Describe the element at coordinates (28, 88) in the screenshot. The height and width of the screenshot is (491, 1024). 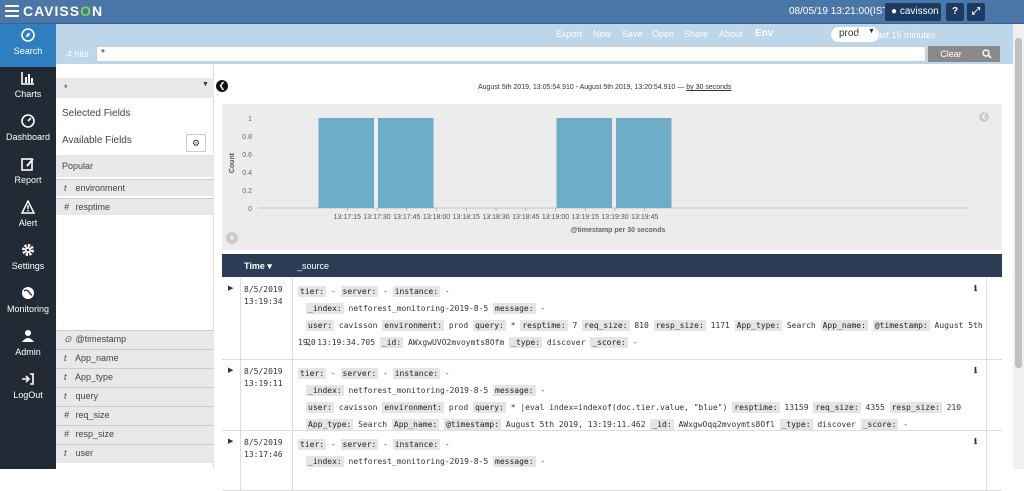
I see `sidebar-item-charts: Charts` at that location.